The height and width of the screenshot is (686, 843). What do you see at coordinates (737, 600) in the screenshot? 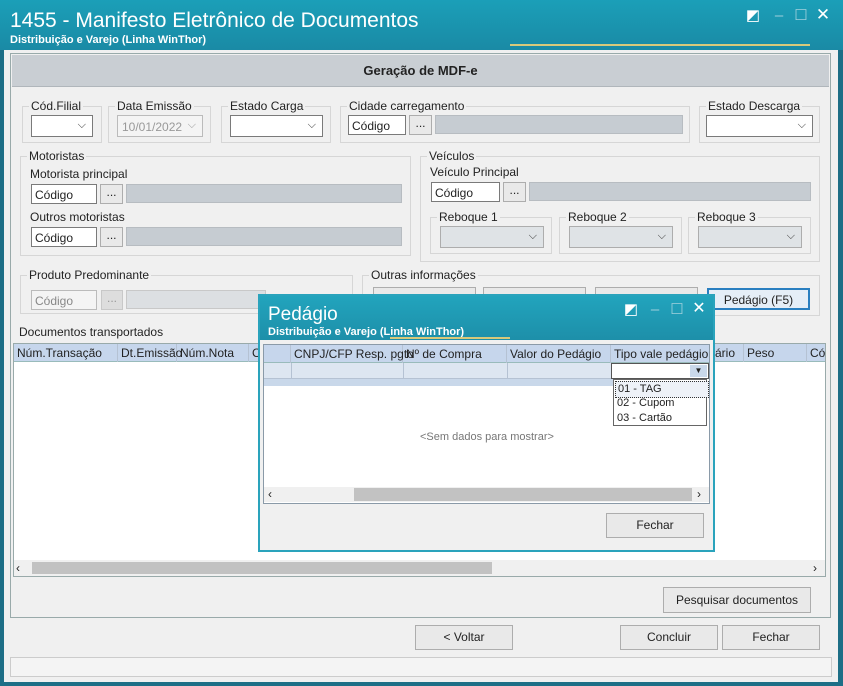
I see `pesquisar-documentos-button: Pesquisar documentos` at bounding box center [737, 600].